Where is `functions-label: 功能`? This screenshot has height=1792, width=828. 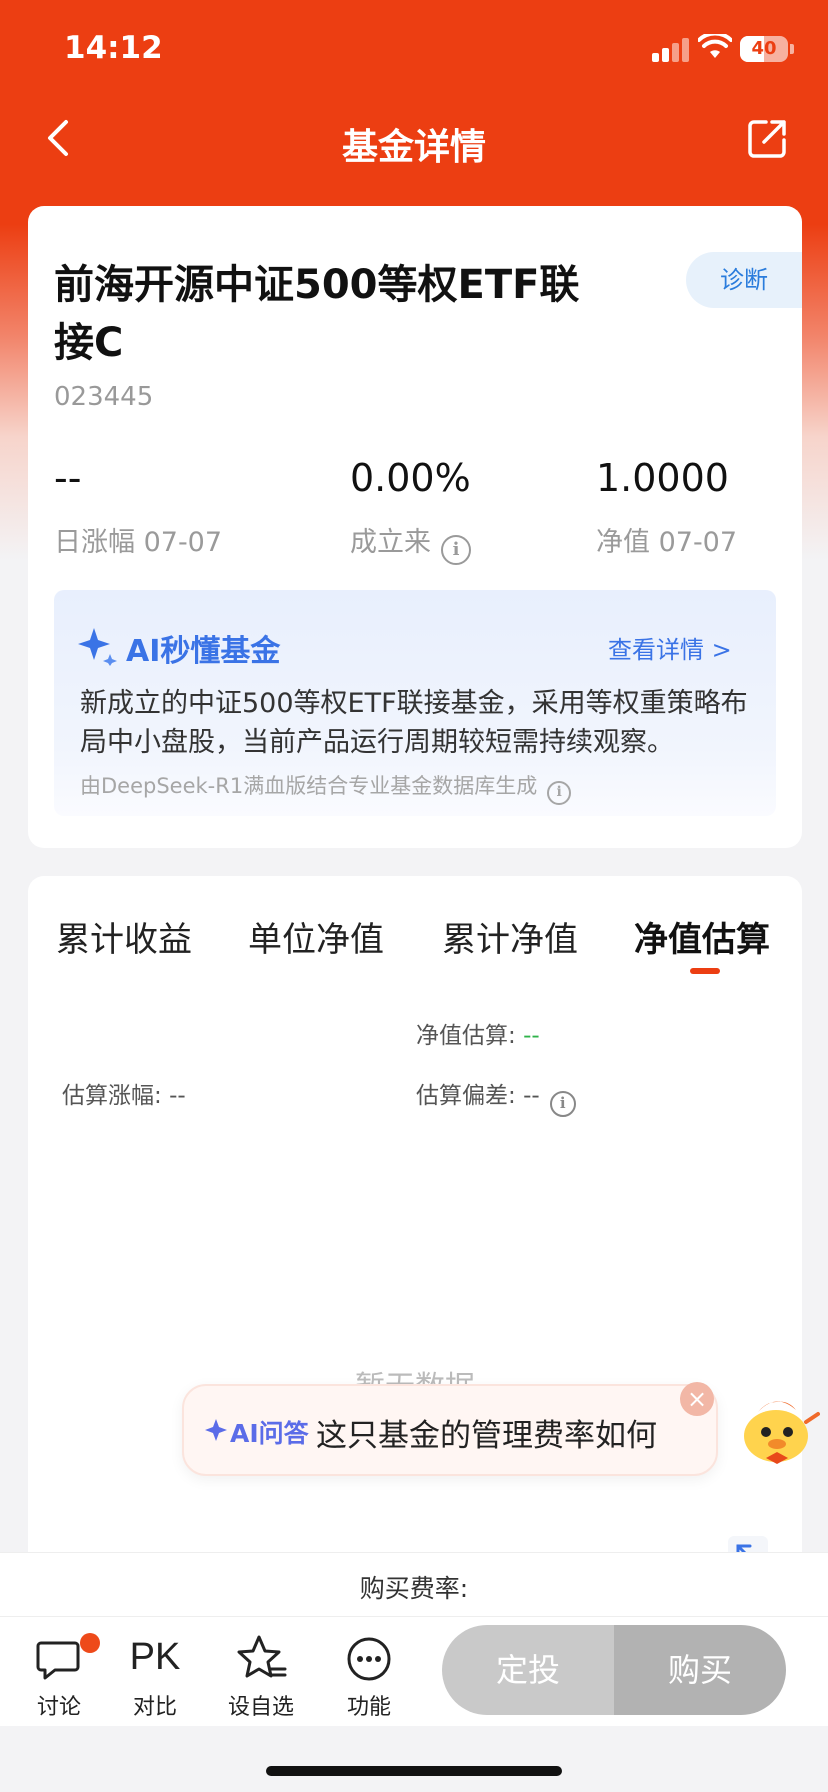 functions-label: 功能 is located at coordinates (368, 1707).